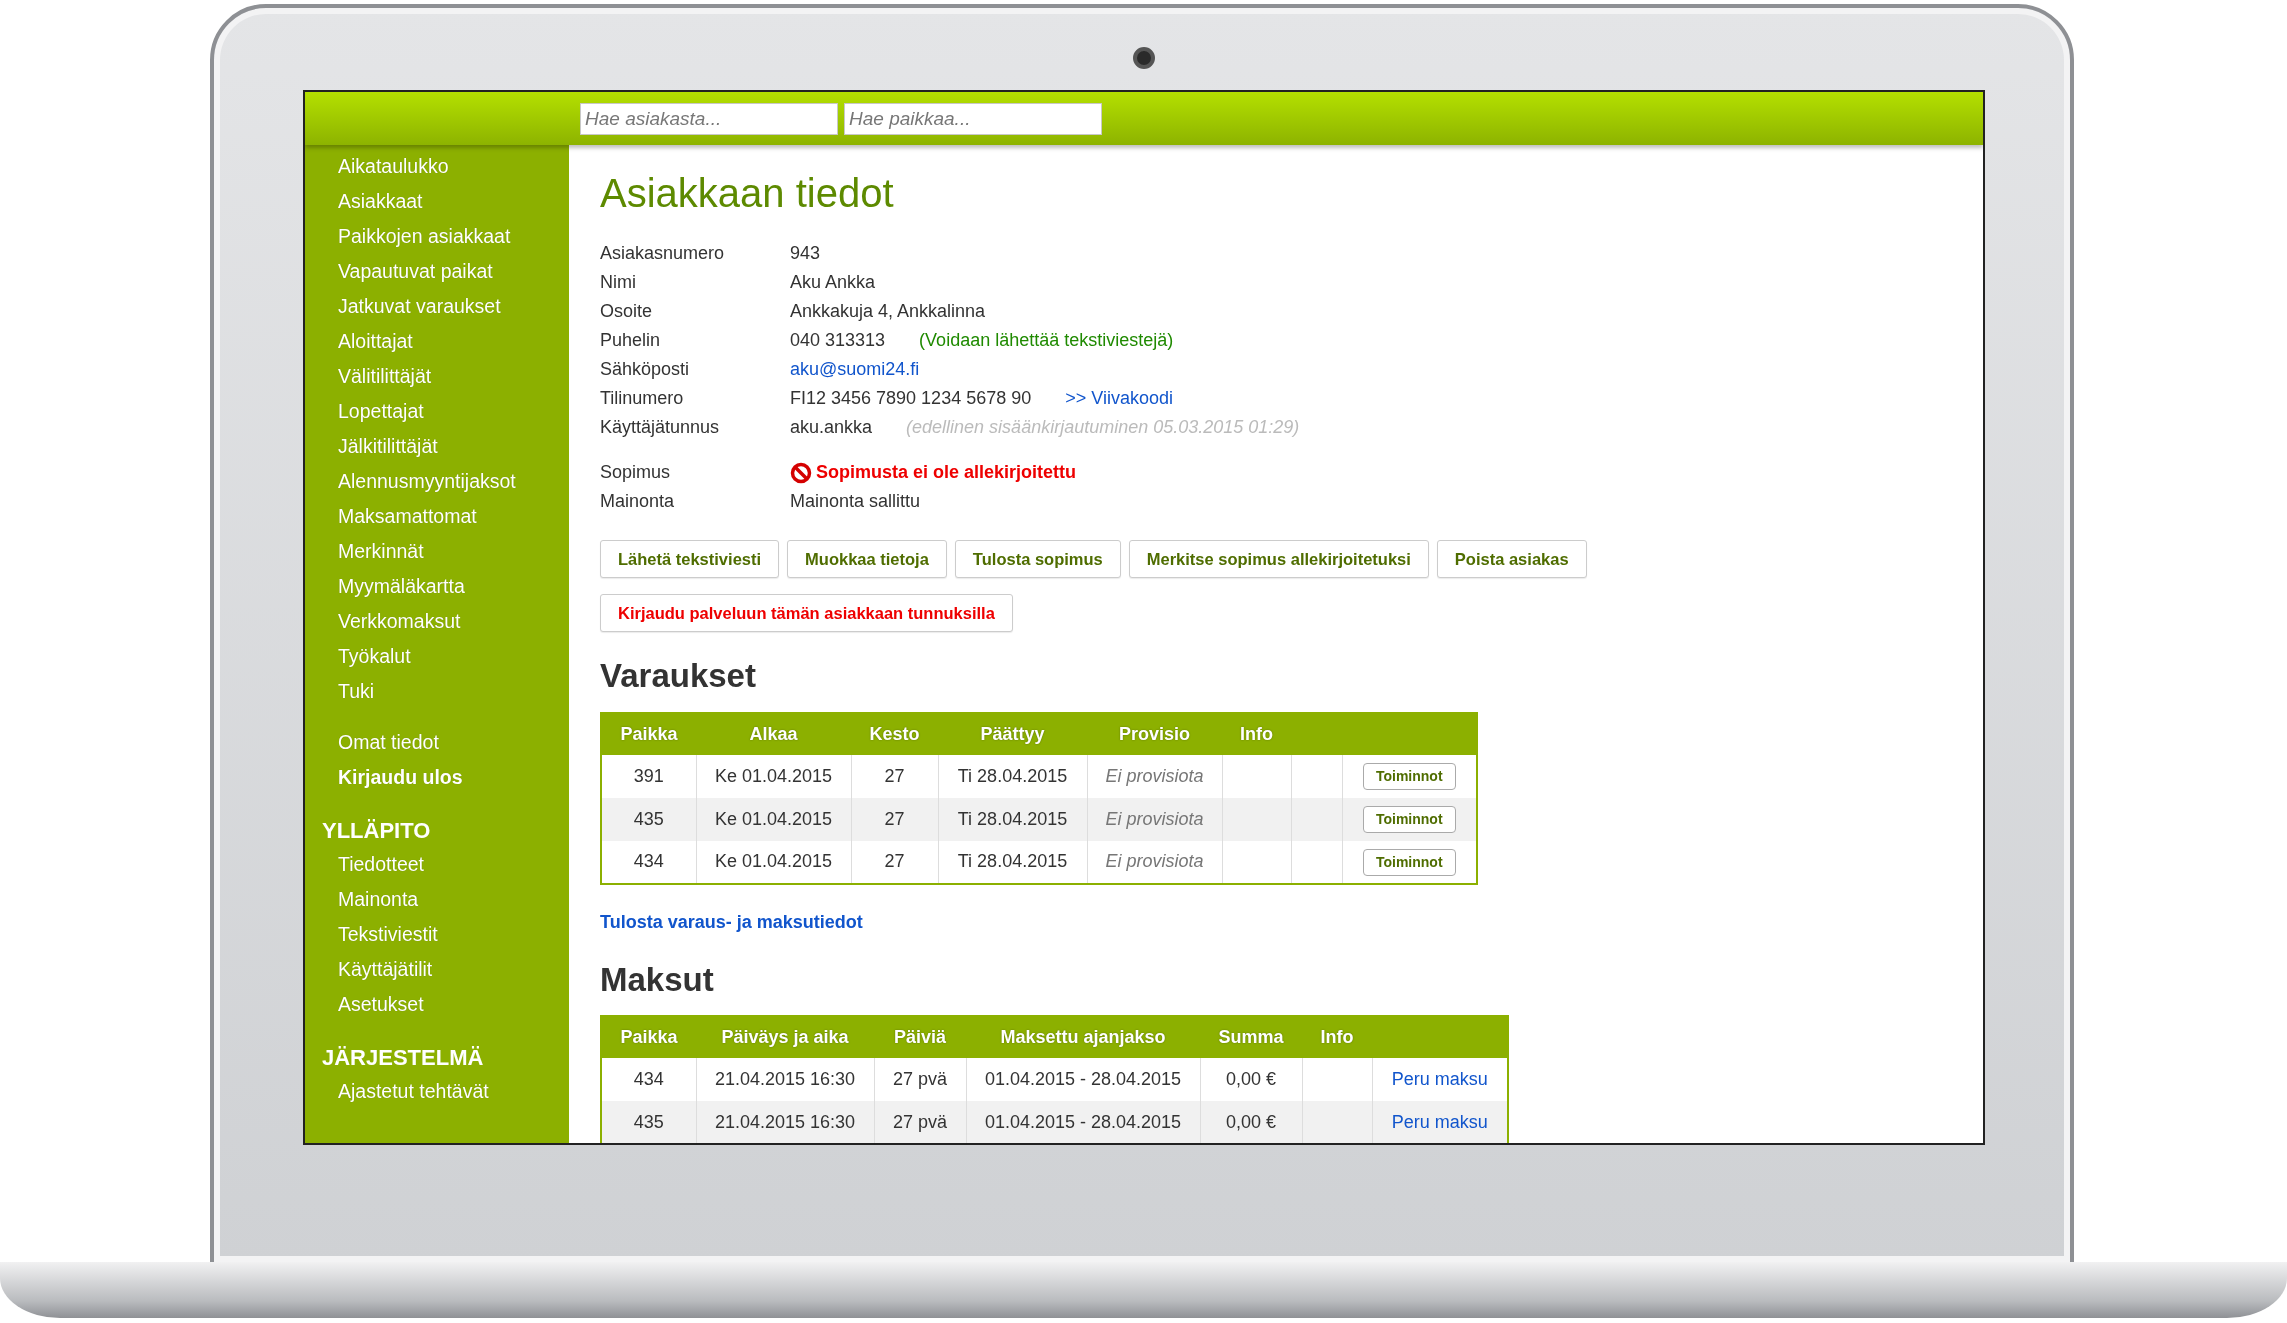  I want to click on field-label: Sopimus, so click(636, 472).